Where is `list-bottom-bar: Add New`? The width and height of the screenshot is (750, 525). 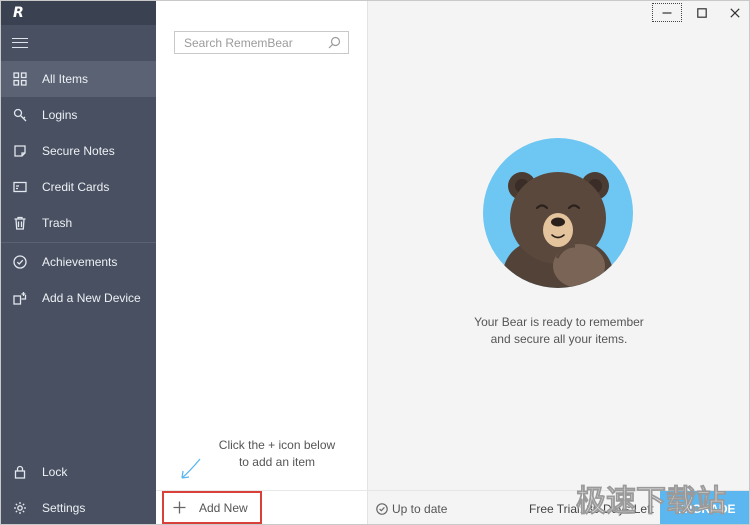 list-bottom-bar: Add New is located at coordinates (262, 507).